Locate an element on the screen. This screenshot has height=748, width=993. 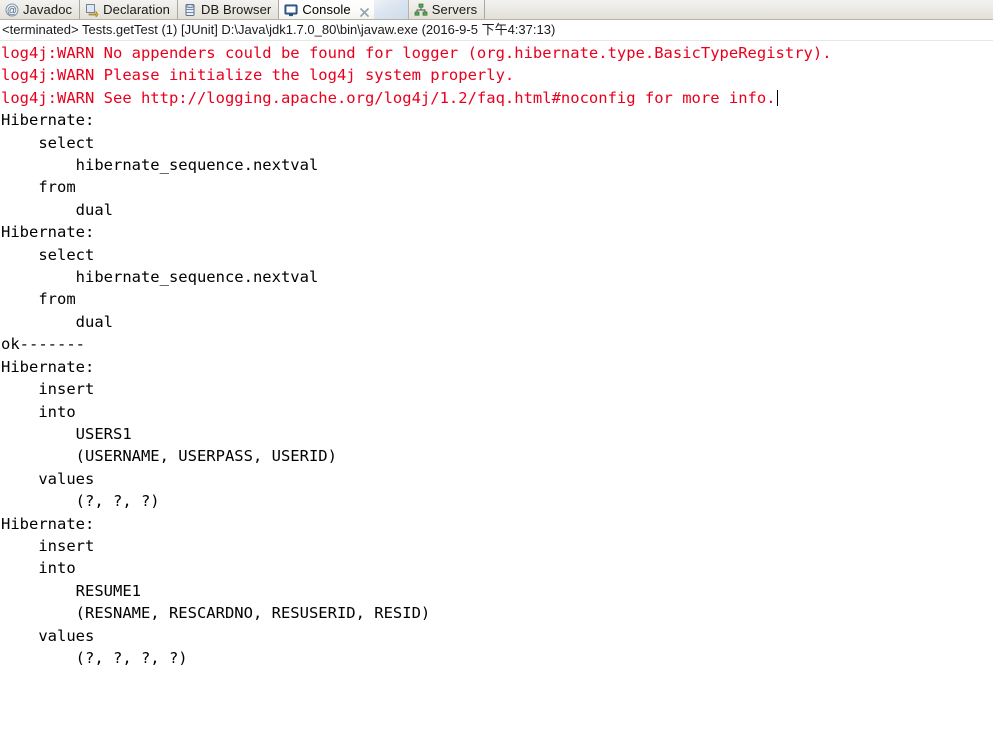
tab-console-label: Console is located at coordinates (326, 9).